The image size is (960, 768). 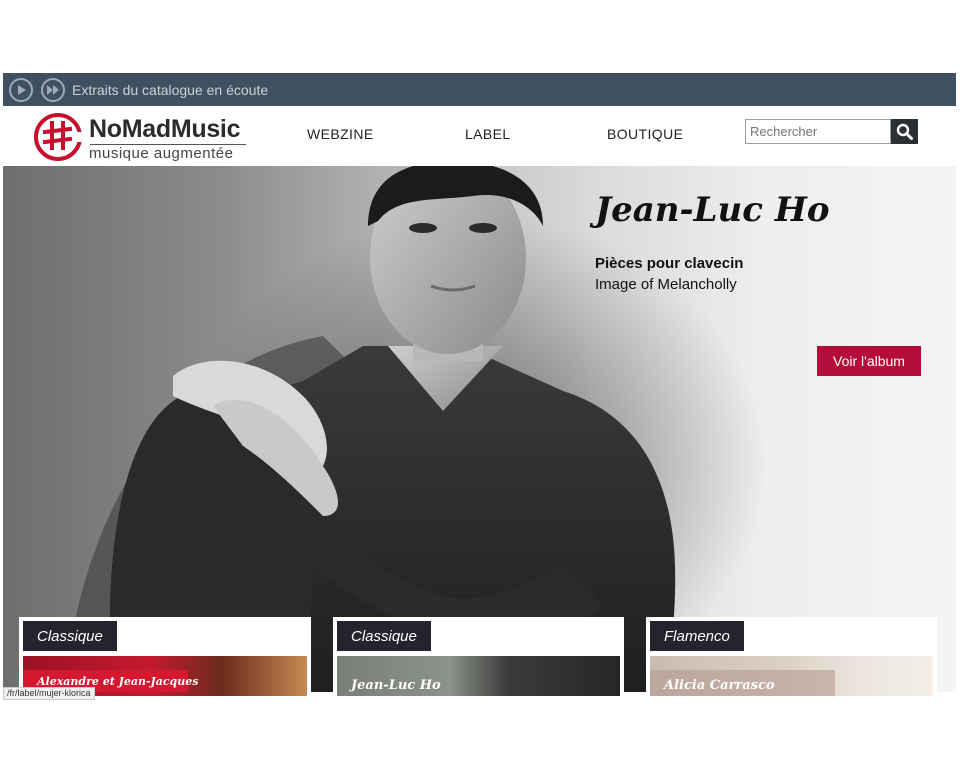 I want to click on hero-album-title: Image of Melancholly, so click(x=666, y=284).